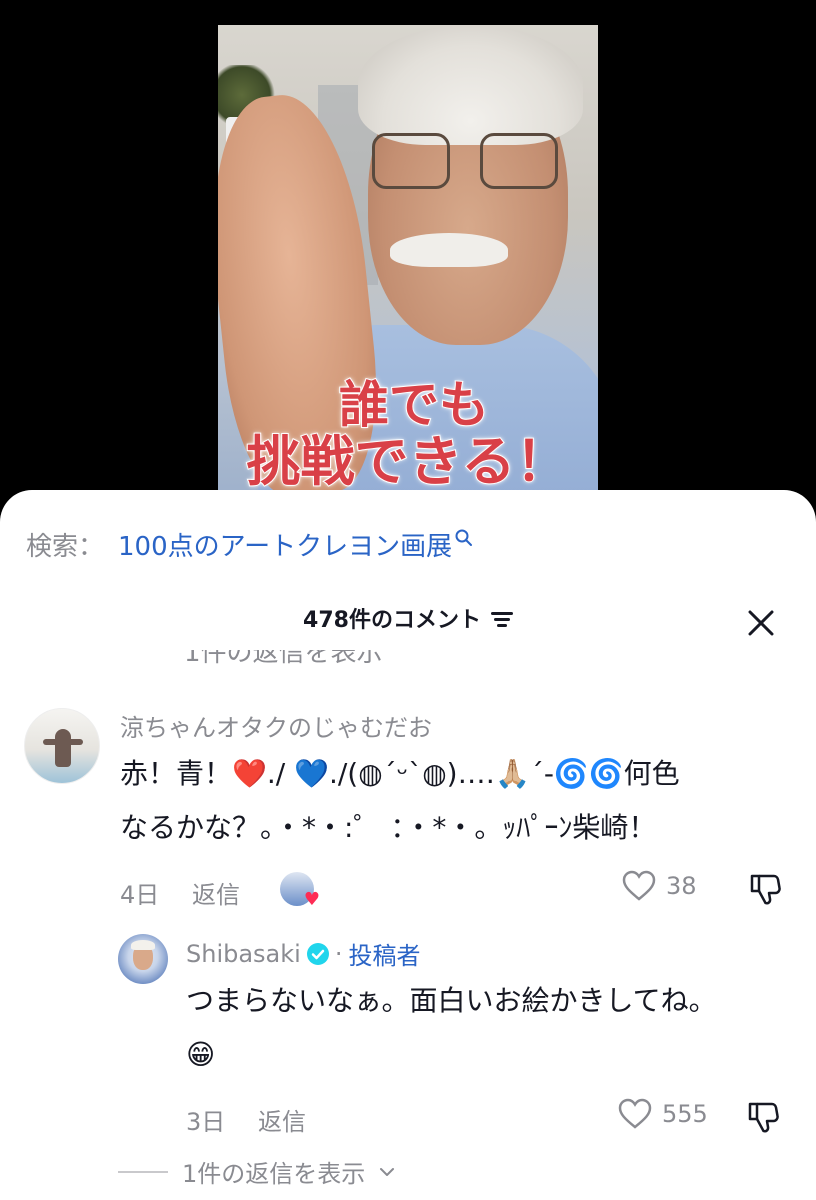 This screenshot has width=816, height=1200. Describe the element at coordinates (143, 1171) in the screenshot. I see `divider-line` at that location.